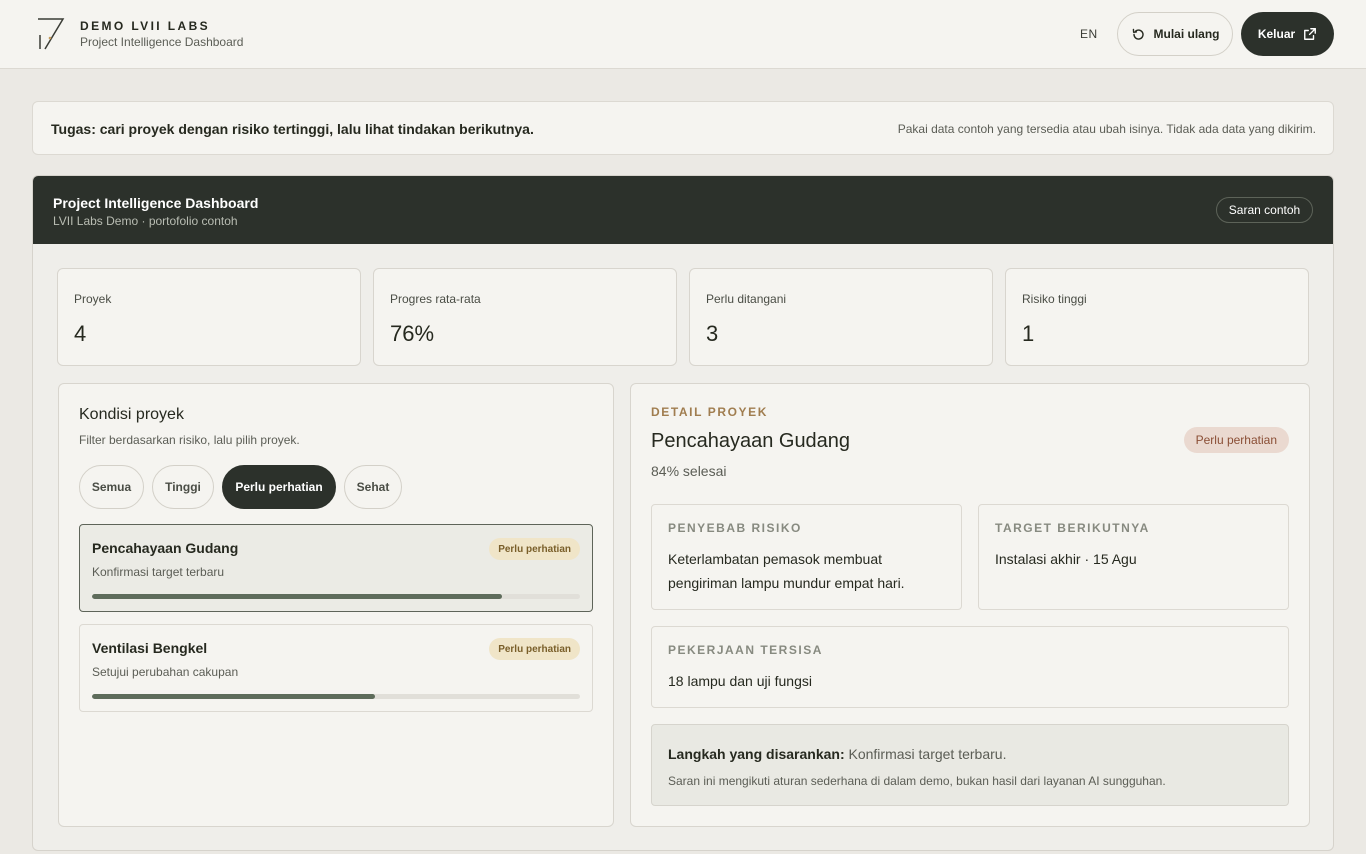 The height and width of the screenshot is (854, 1366). I want to click on project-note: Setujui perubahan cakupan, so click(165, 672).